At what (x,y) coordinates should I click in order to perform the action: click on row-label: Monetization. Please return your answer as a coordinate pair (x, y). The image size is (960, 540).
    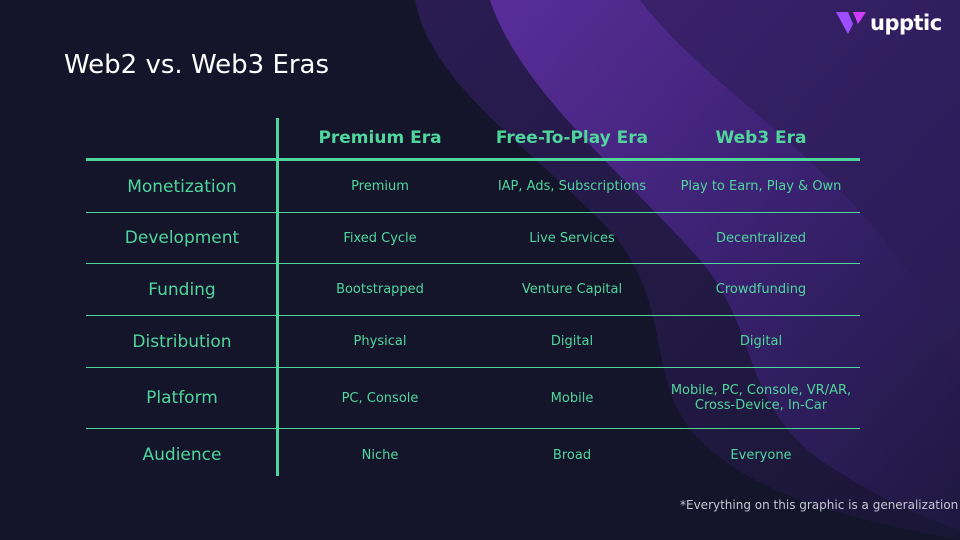
    Looking at the image, I should click on (182, 186).